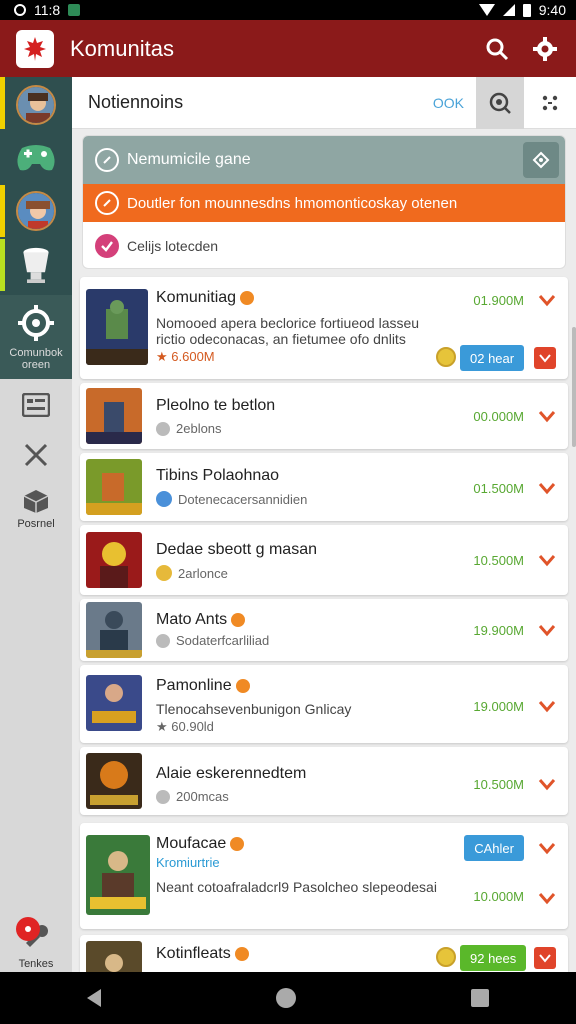  I want to click on sidebar: Comunbok oreen Posrnel Tenkes, so click(36, 524).